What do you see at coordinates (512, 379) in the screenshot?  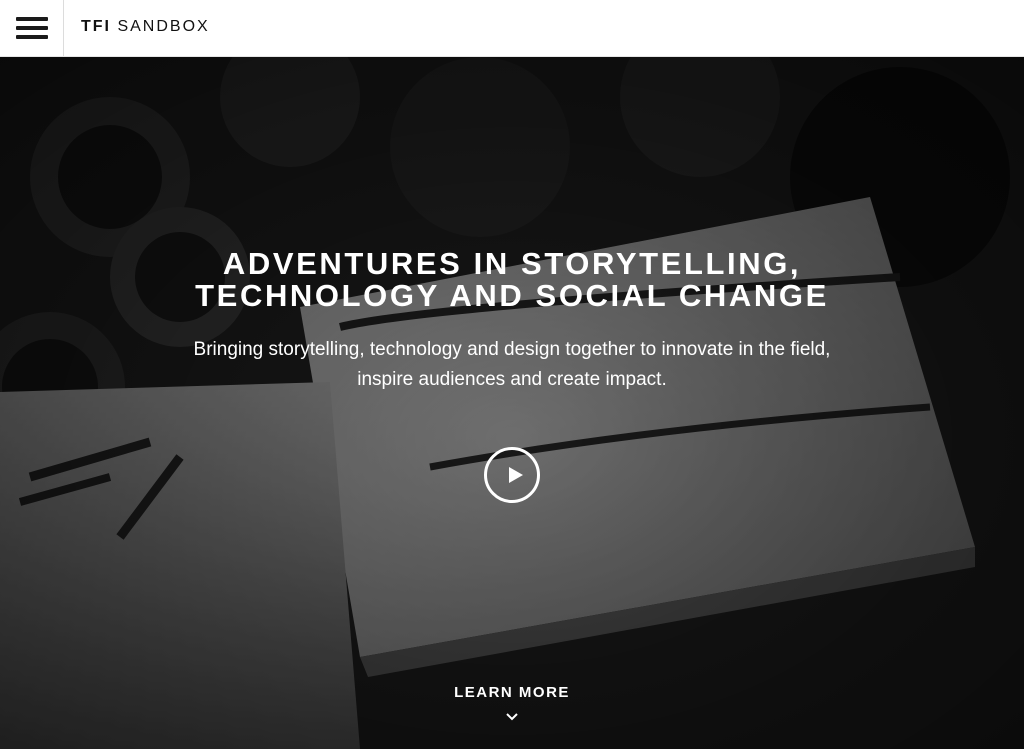 I see `hero-subtitle-line-2: inspire audiences and create impact.` at bounding box center [512, 379].